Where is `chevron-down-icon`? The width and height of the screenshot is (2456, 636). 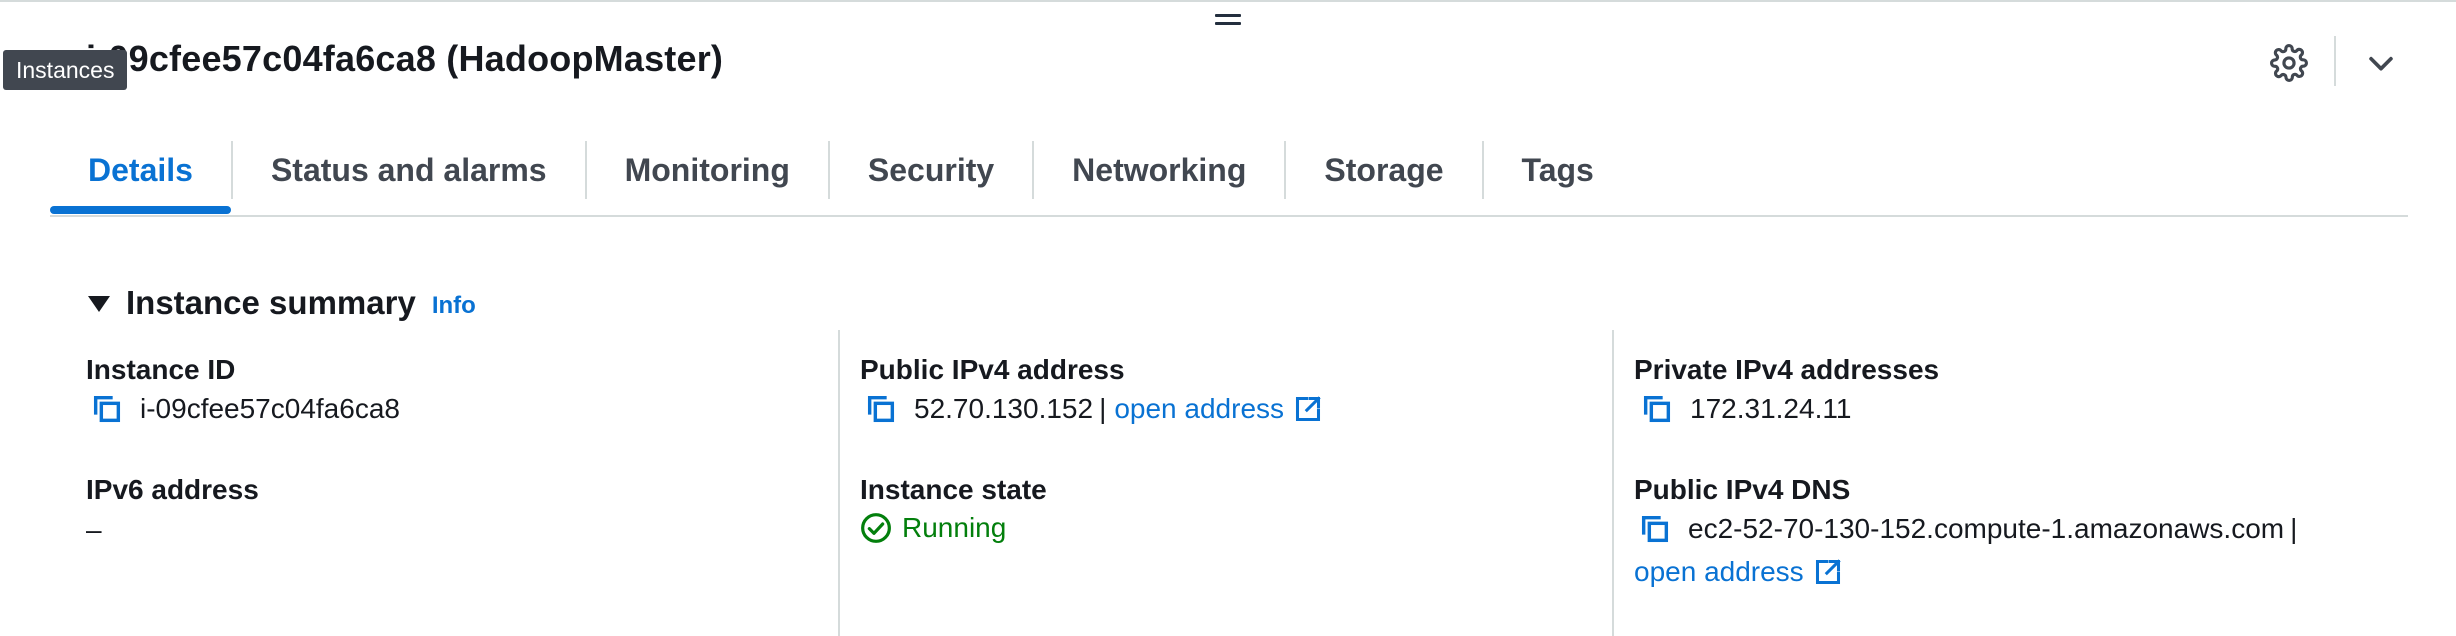 chevron-down-icon is located at coordinates (2381, 63).